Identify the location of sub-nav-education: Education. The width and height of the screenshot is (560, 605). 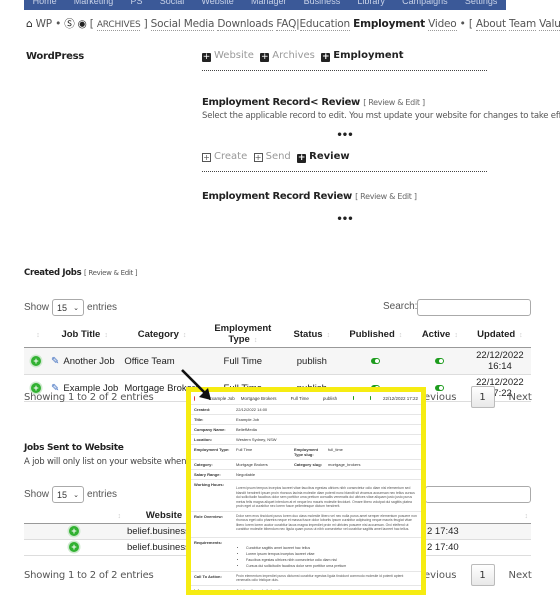
(324, 24).